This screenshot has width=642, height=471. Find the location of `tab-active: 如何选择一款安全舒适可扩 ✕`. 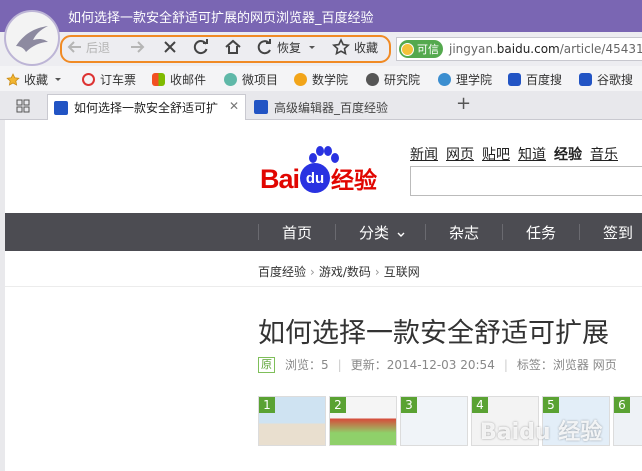

tab-active: 如何选择一款安全舒适可扩 ✕ is located at coordinates (146, 107).